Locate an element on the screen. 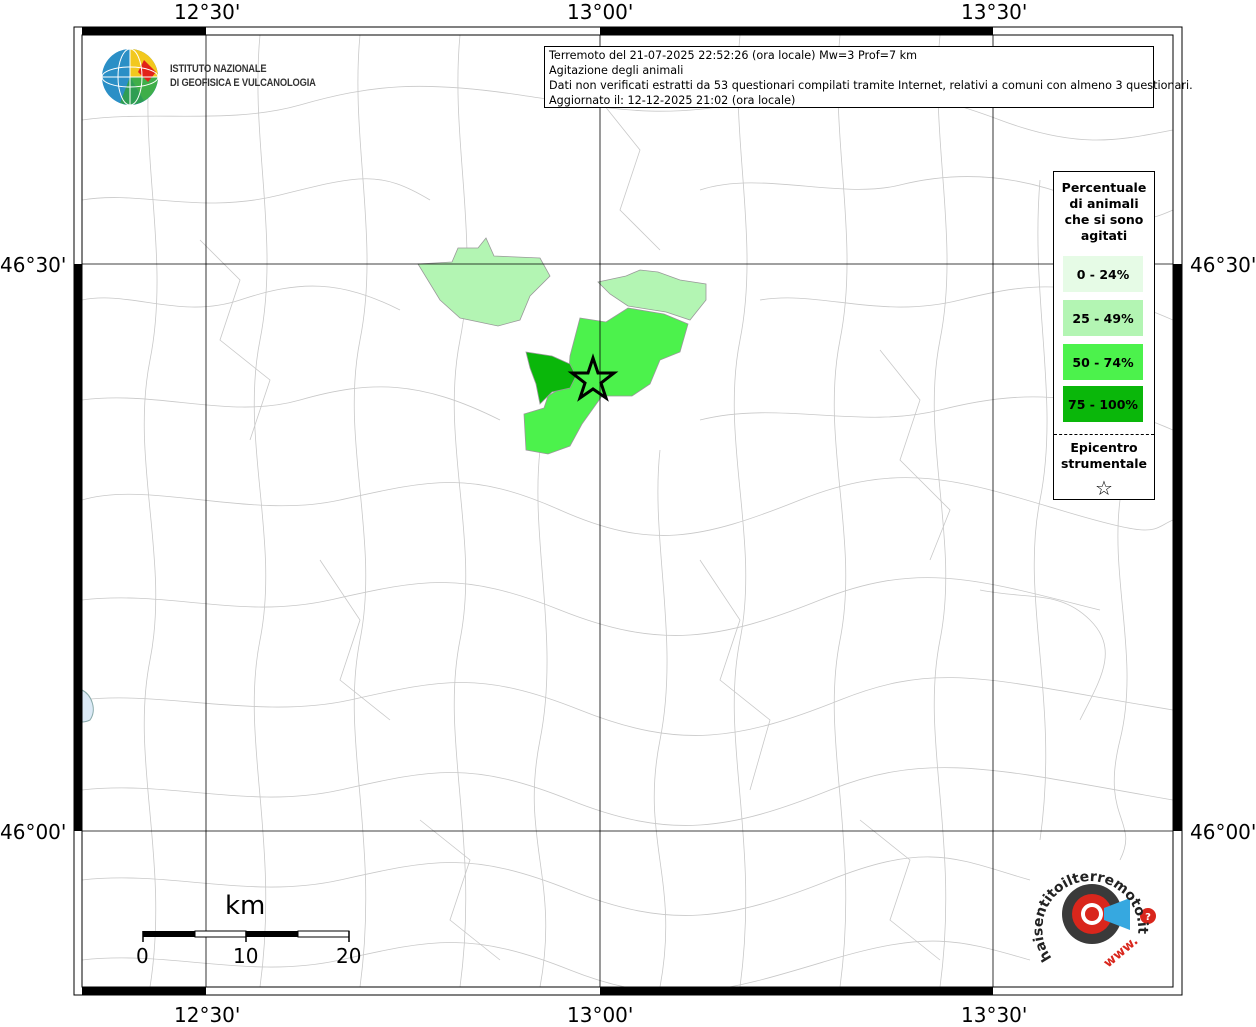  haisentitoilterremoto-logo: ? haisentitoilterremoto.it www. is located at coordinates (1093, 920).